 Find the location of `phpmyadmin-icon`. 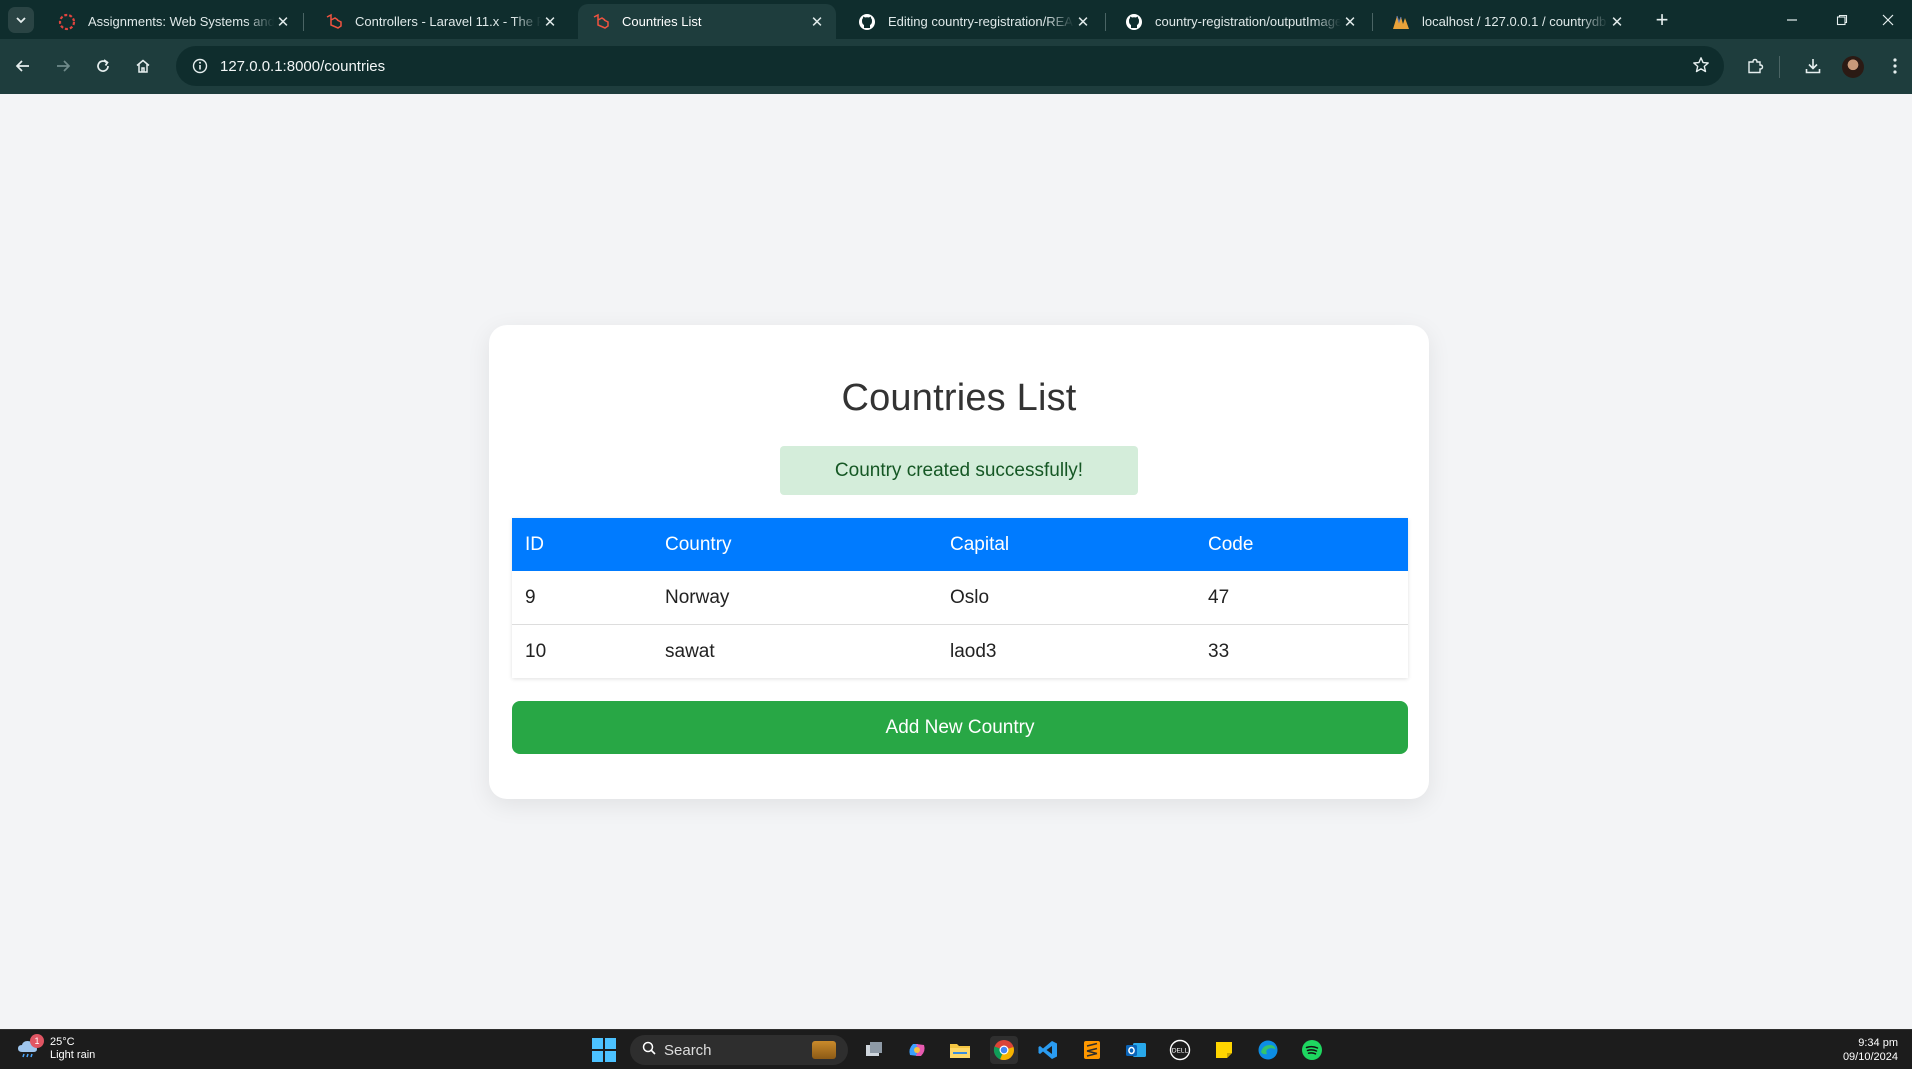

phpmyadmin-icon is located at coordinates (1401, 22).